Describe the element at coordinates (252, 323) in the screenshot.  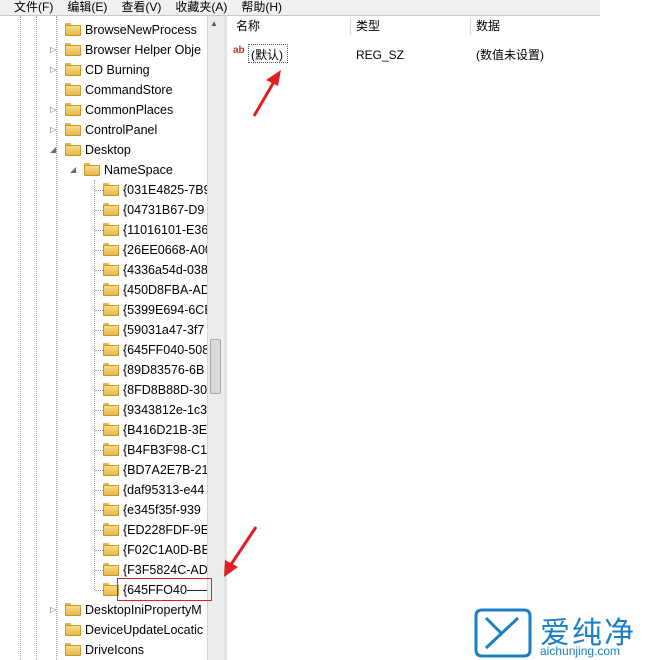
I see `annotation-arrows` at that location.